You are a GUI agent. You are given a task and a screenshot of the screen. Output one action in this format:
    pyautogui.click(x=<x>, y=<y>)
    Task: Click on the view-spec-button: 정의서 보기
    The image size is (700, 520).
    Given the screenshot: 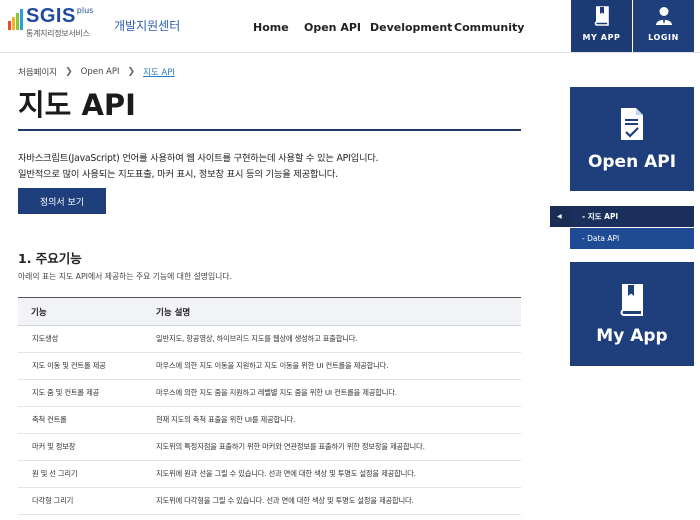 What is the action you would take?
    pyautogui.click(x=62, y=201)
    